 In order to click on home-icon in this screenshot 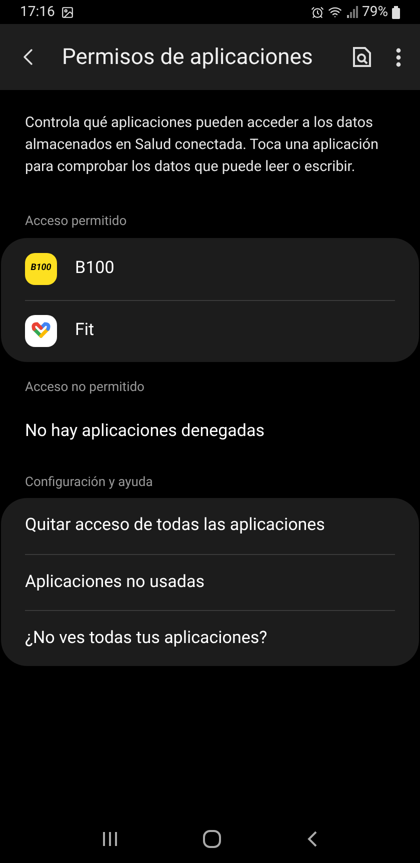, I will do `click(211, 839)`.